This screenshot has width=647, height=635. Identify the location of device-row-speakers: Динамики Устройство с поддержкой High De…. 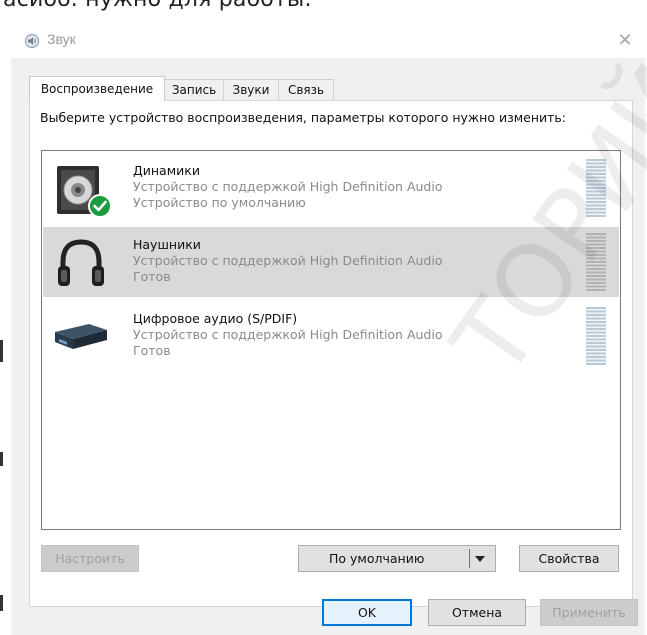
(331, 188).